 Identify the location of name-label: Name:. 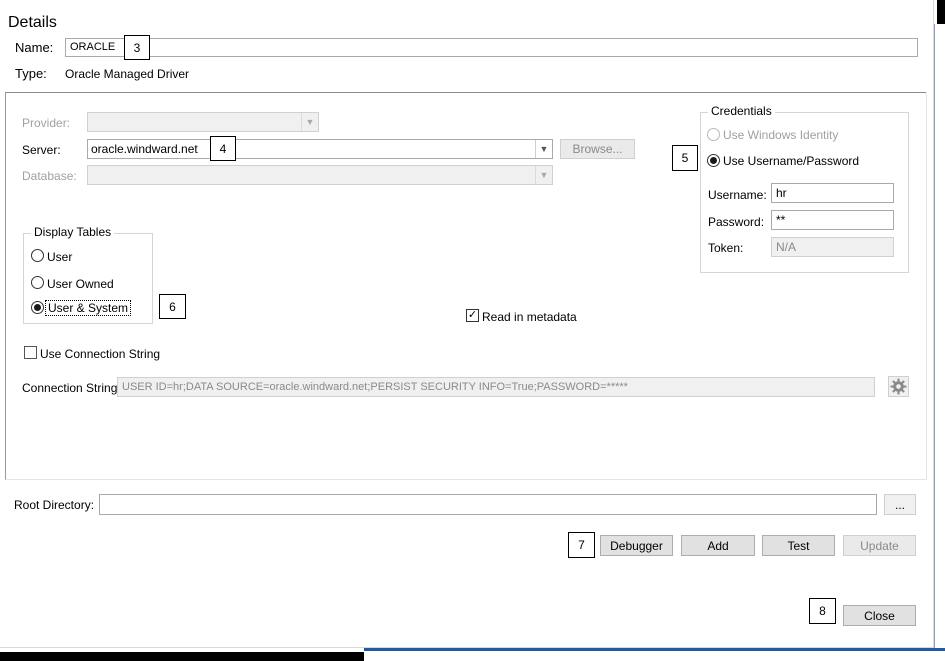
(34, 47).